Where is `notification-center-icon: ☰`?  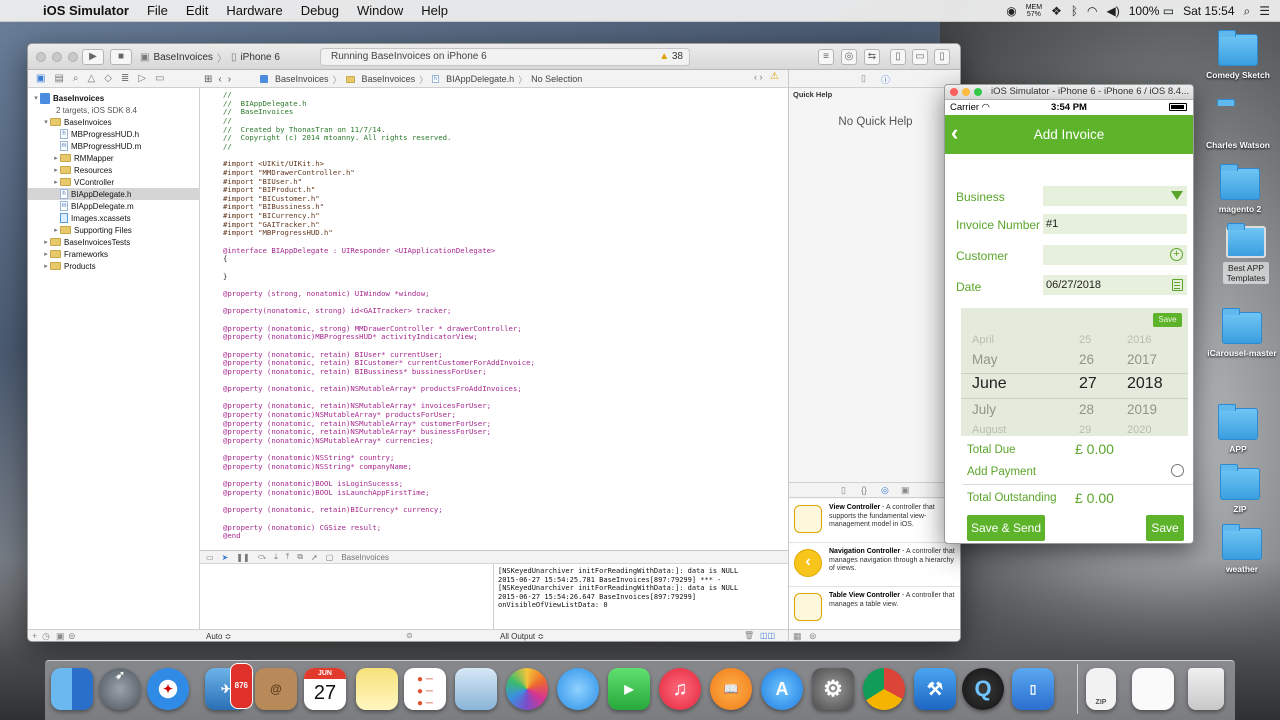
notification-center-icon: ☰ is located at coordinates (1264, 11).